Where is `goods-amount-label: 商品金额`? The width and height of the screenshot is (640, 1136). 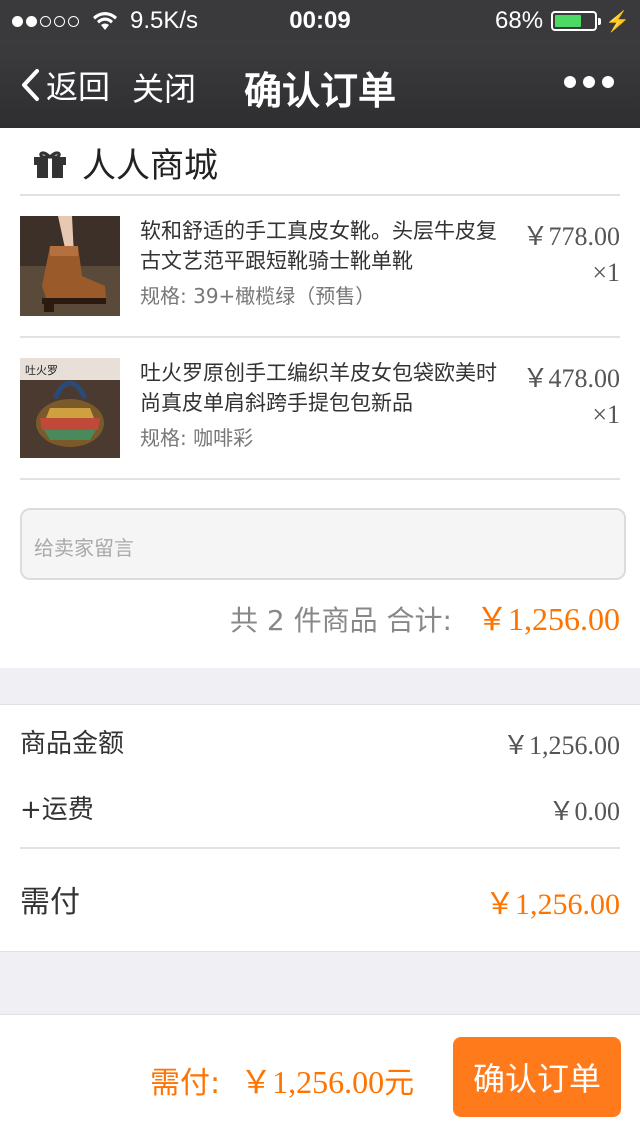
goods-amount-label: 商品金额 is located at coordinates (72, 744).